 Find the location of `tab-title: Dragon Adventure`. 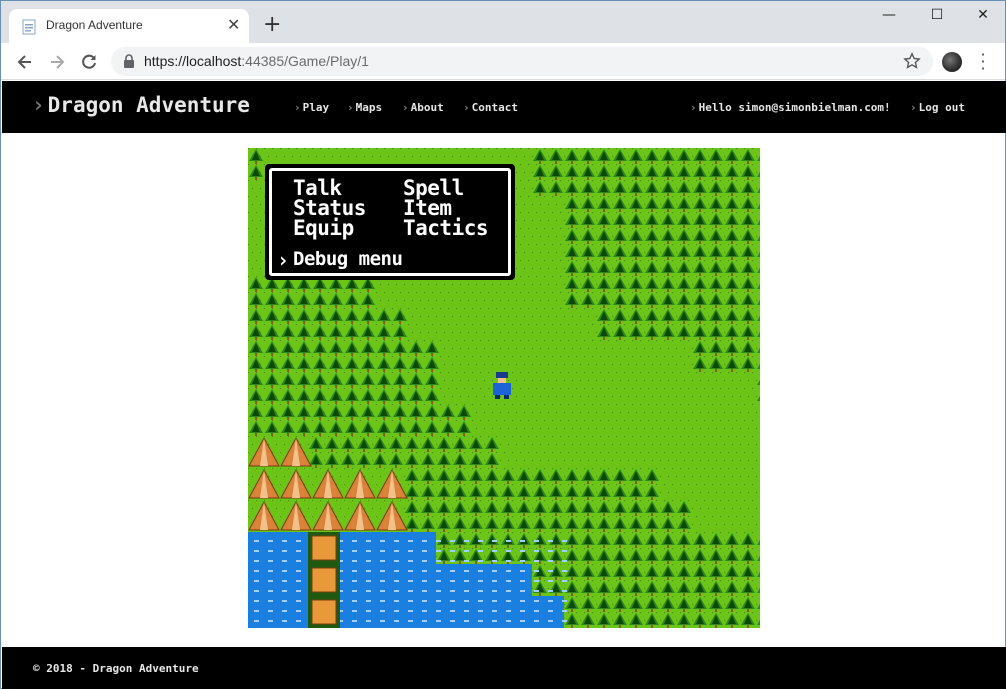

tab-title: Dragon Adventure is located at coordinates (94, 25).